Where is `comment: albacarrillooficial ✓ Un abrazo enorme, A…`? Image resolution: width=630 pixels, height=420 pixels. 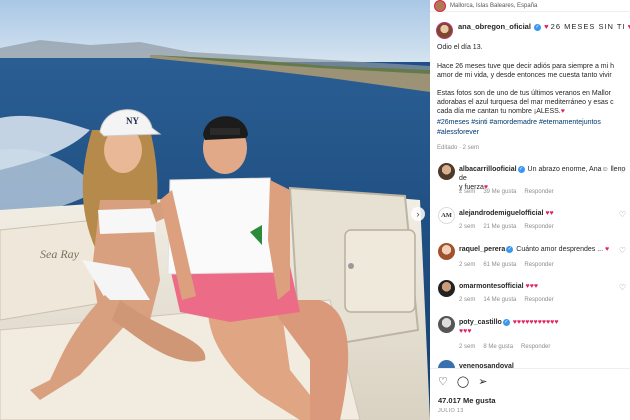
comment: albacarrillooficial ✓ Un abrazo enorme, A… is located at coordinates (534, 179).